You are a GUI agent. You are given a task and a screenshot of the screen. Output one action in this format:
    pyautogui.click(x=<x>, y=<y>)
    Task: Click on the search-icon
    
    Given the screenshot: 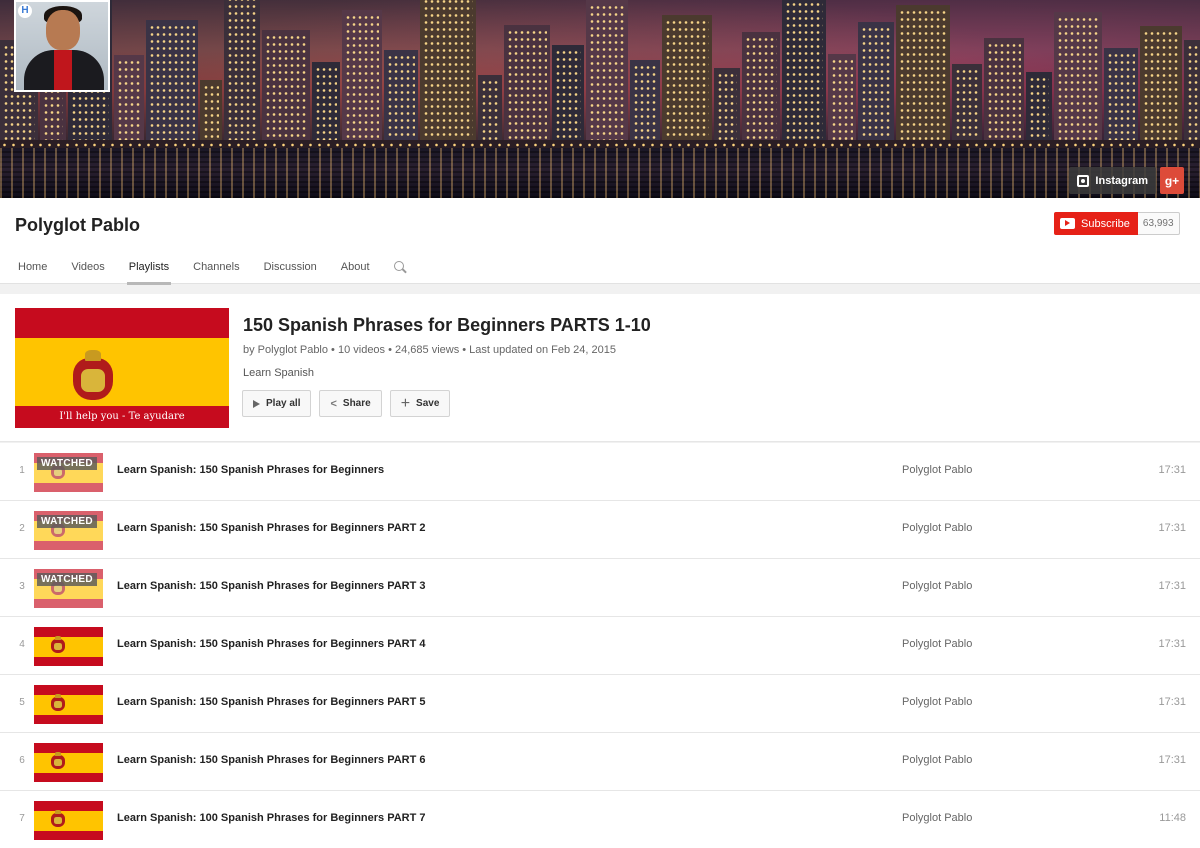 What is the action you would take?
    pyautogui.click(x=398, y=266)
    